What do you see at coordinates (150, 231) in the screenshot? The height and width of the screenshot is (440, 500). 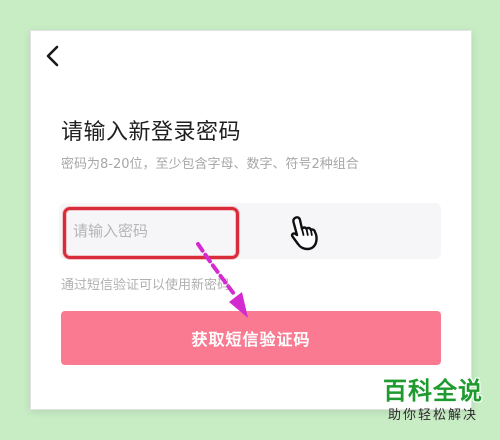 I see `password-input` at bounding box center [150, 231].